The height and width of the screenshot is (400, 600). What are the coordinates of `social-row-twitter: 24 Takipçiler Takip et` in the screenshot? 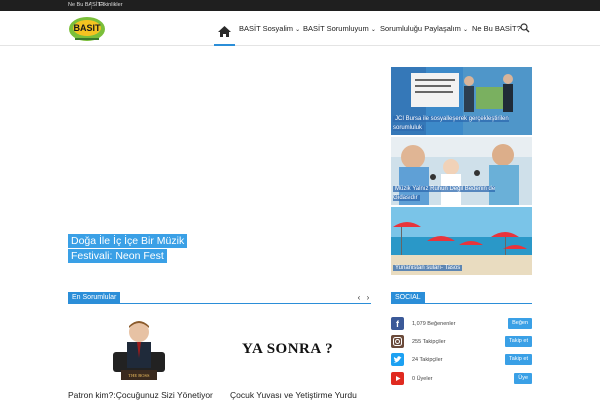 It's located at (461, 360).